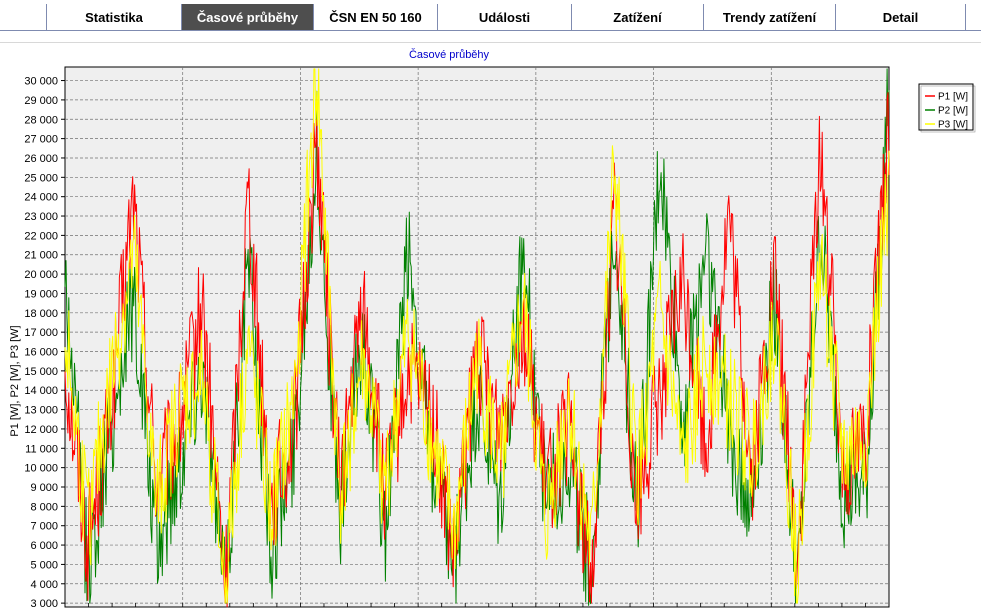  What do you see at coordinates (953, 125) in the screenshot?
I see `legend-label-3: P3 [W]` at bounding box center [953, 125].